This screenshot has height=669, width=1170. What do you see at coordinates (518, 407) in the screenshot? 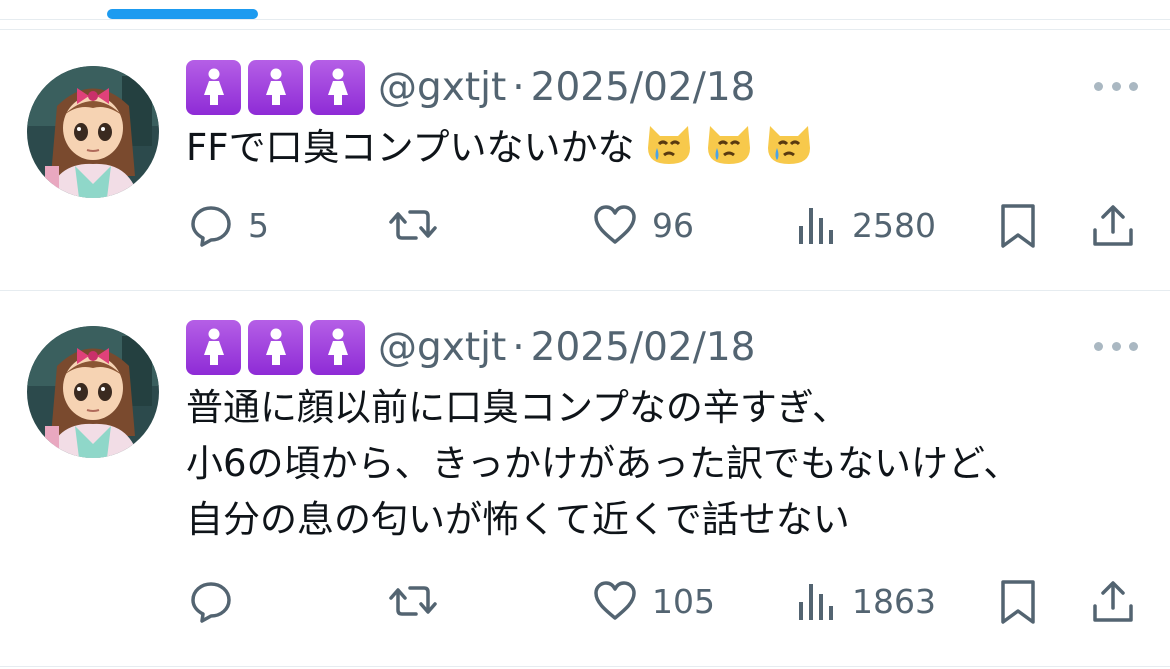
I see `tweet-text-line: 普通に顔以前に口臭コンプなの辛すぎ、` at bounding box center [518, 407].